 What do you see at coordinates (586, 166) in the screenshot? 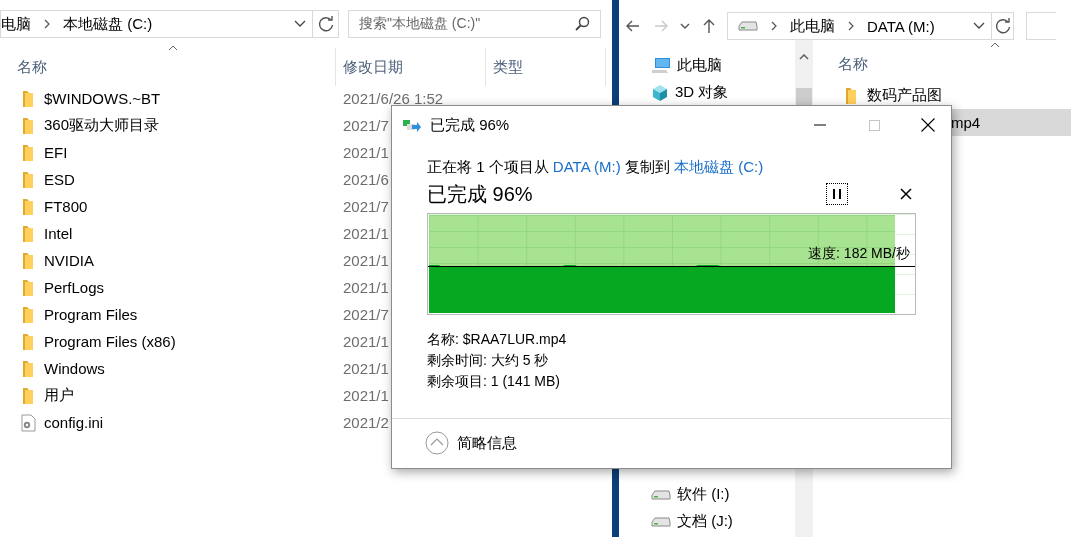
I see `location-link: DATA (M:)` at bounding box center [586, 166].